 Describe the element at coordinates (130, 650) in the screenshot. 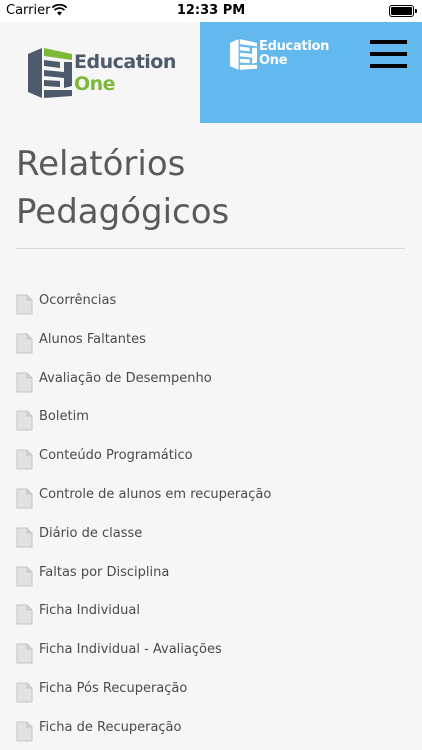

I see `report-item-label: Ficha Individual - Avaliações` at that location.